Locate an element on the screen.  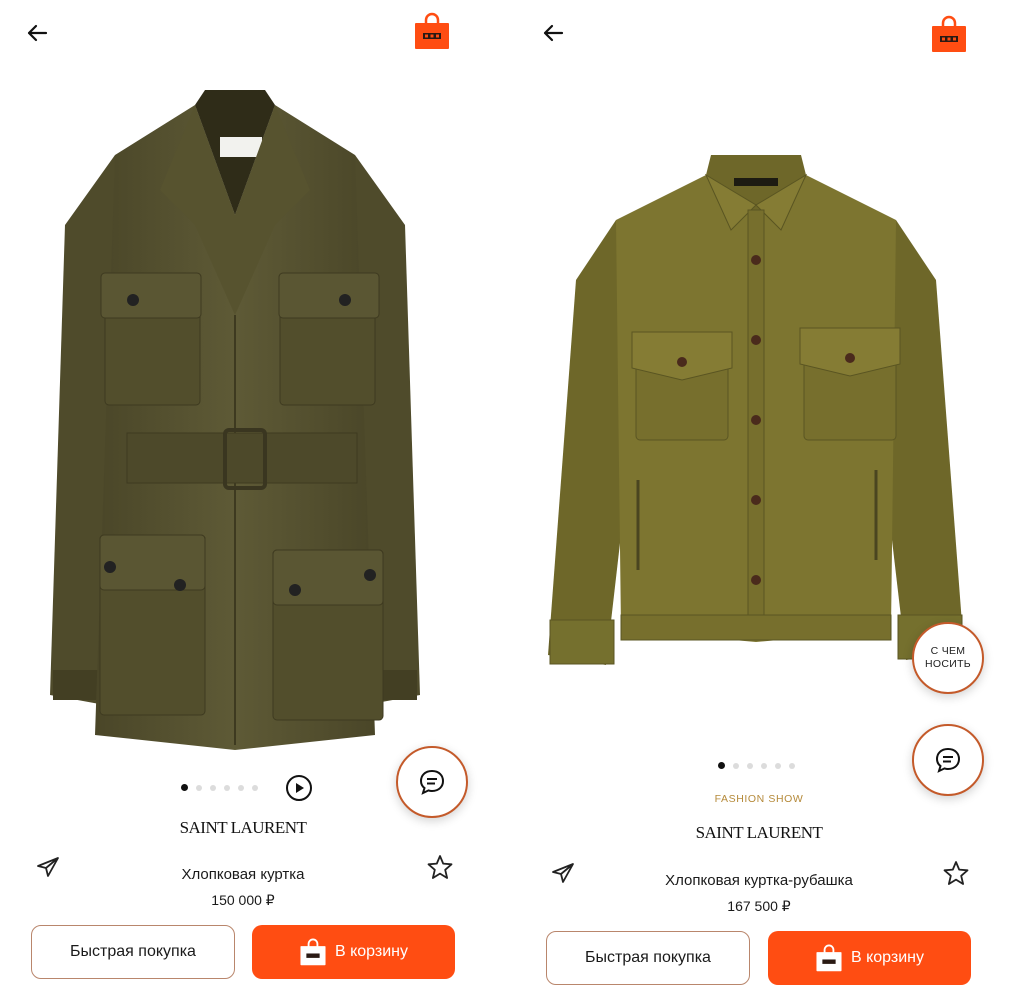
product-name: Хлопковая куртка-рубашка is located at coordinates (759, 880).